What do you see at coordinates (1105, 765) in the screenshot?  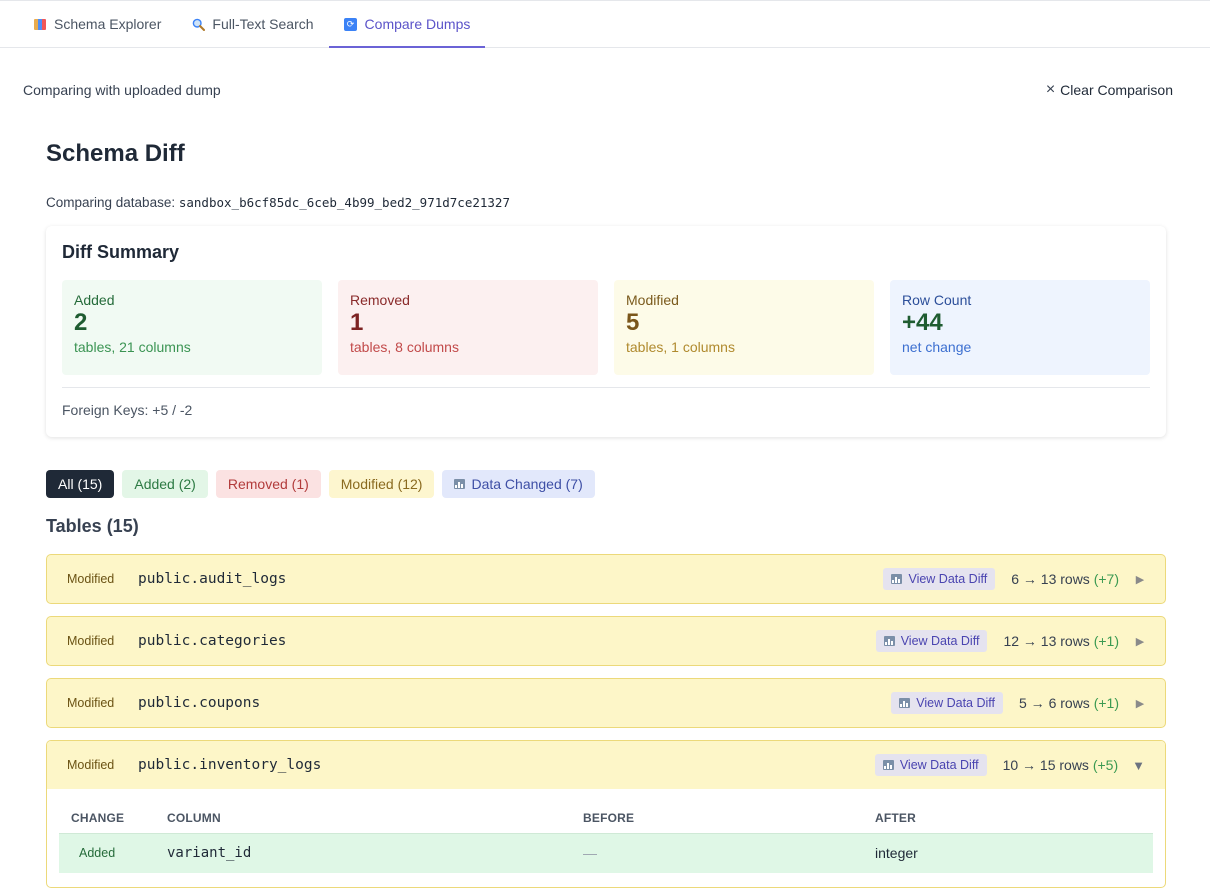 I see `row-count-delta: (+5)` at bounding box center [1105, 765].